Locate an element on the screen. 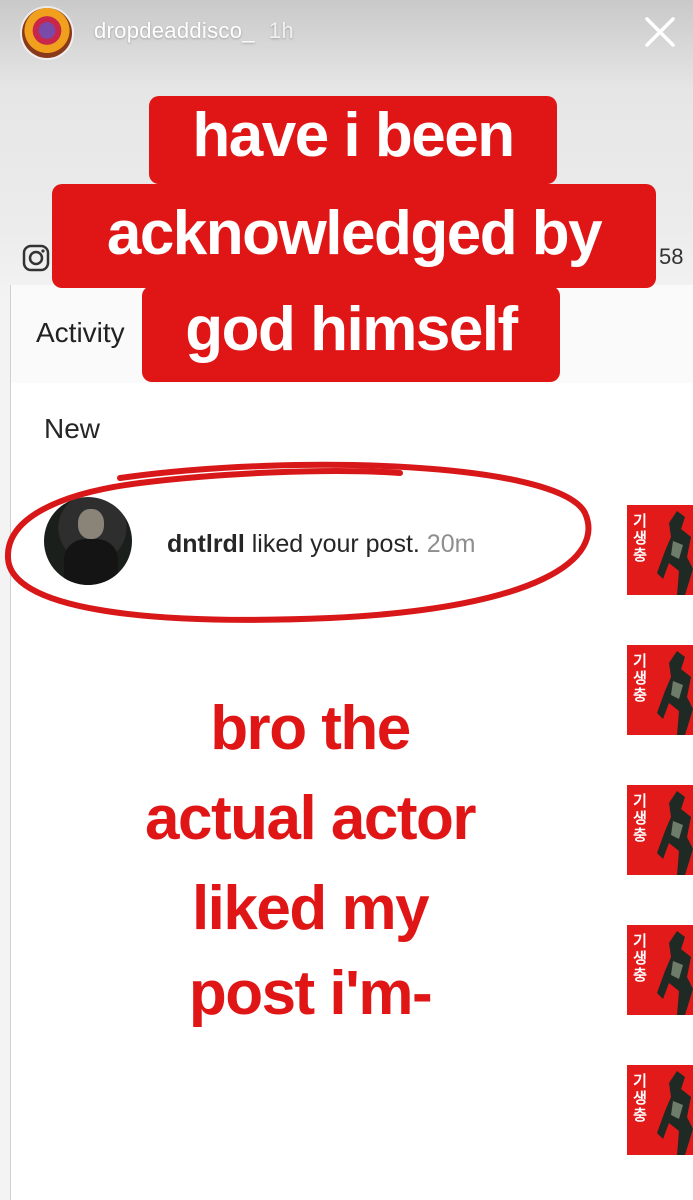 This screenshot has width=693, height=1200. instagram-icon is located at coordinates (36, 258).